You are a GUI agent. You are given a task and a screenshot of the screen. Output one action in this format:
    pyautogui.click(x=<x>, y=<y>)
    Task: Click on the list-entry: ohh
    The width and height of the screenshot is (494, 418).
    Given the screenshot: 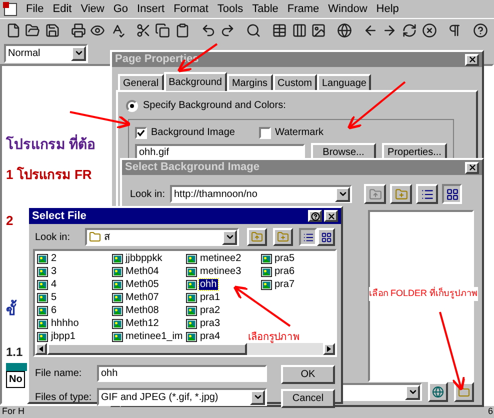 What is the action you would take?
    pyautogui.click(x=208, y=284)
    